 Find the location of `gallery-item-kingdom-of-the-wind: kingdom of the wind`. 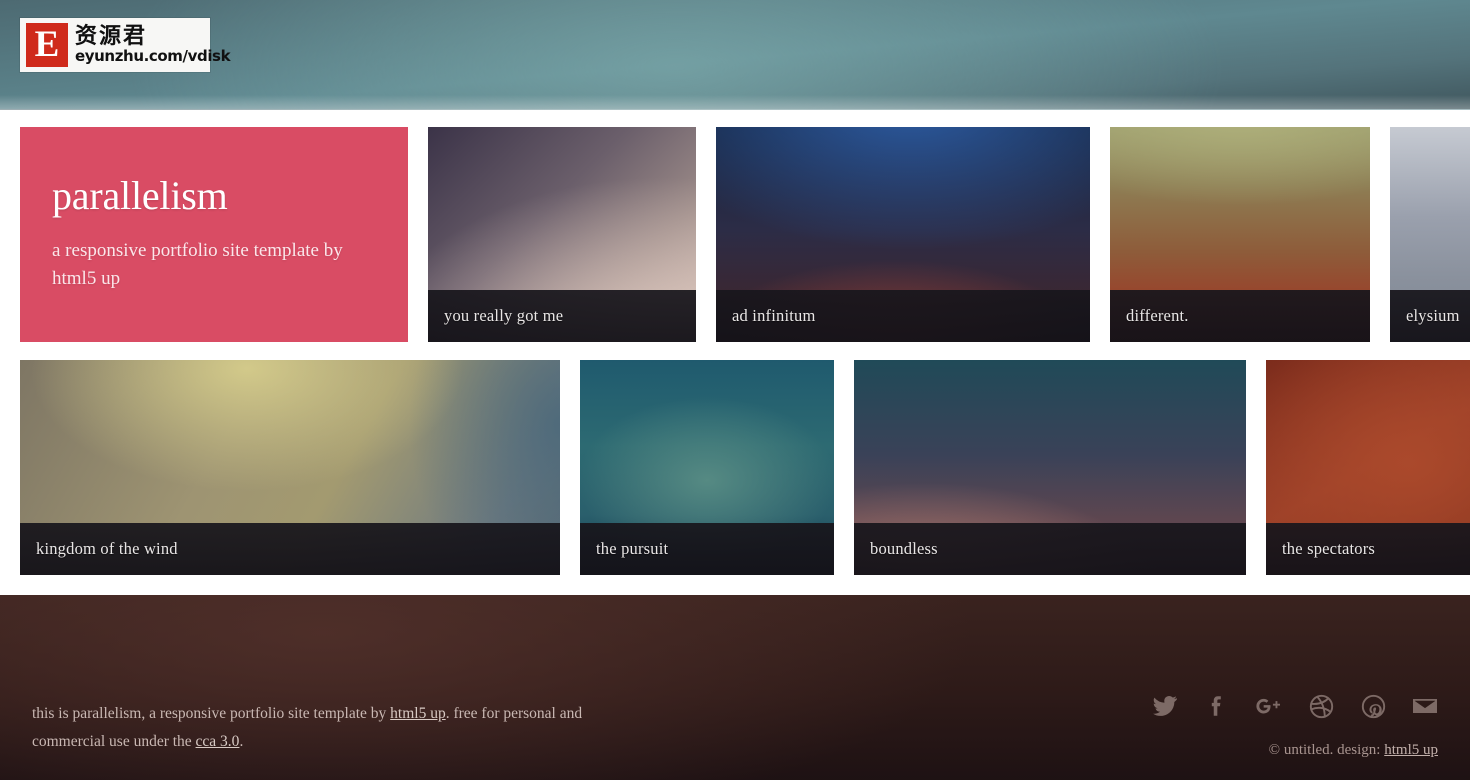

gallery-item-kingdom-of-the-wind: kingdom of the wind is located at coordinates (290, 467).